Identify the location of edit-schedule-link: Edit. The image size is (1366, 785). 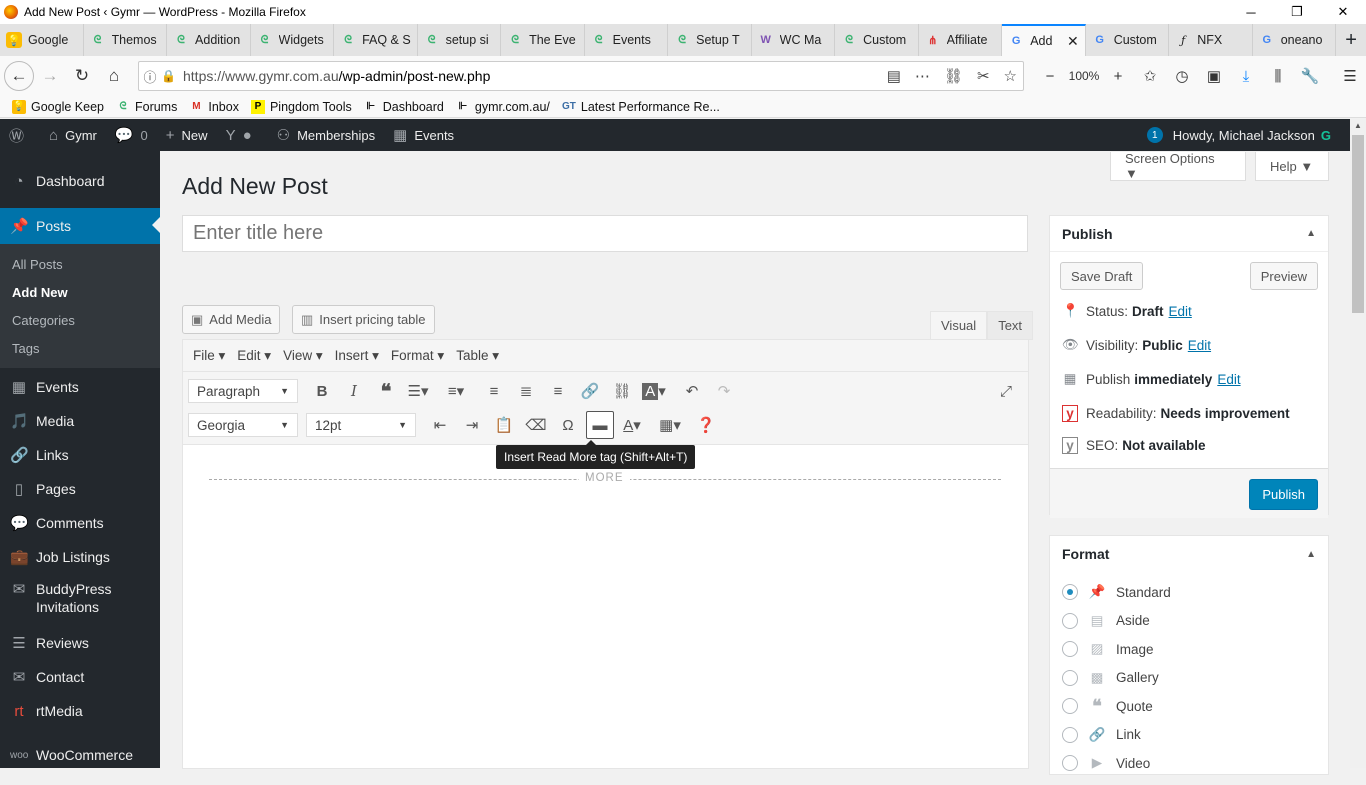
(1228, 379).